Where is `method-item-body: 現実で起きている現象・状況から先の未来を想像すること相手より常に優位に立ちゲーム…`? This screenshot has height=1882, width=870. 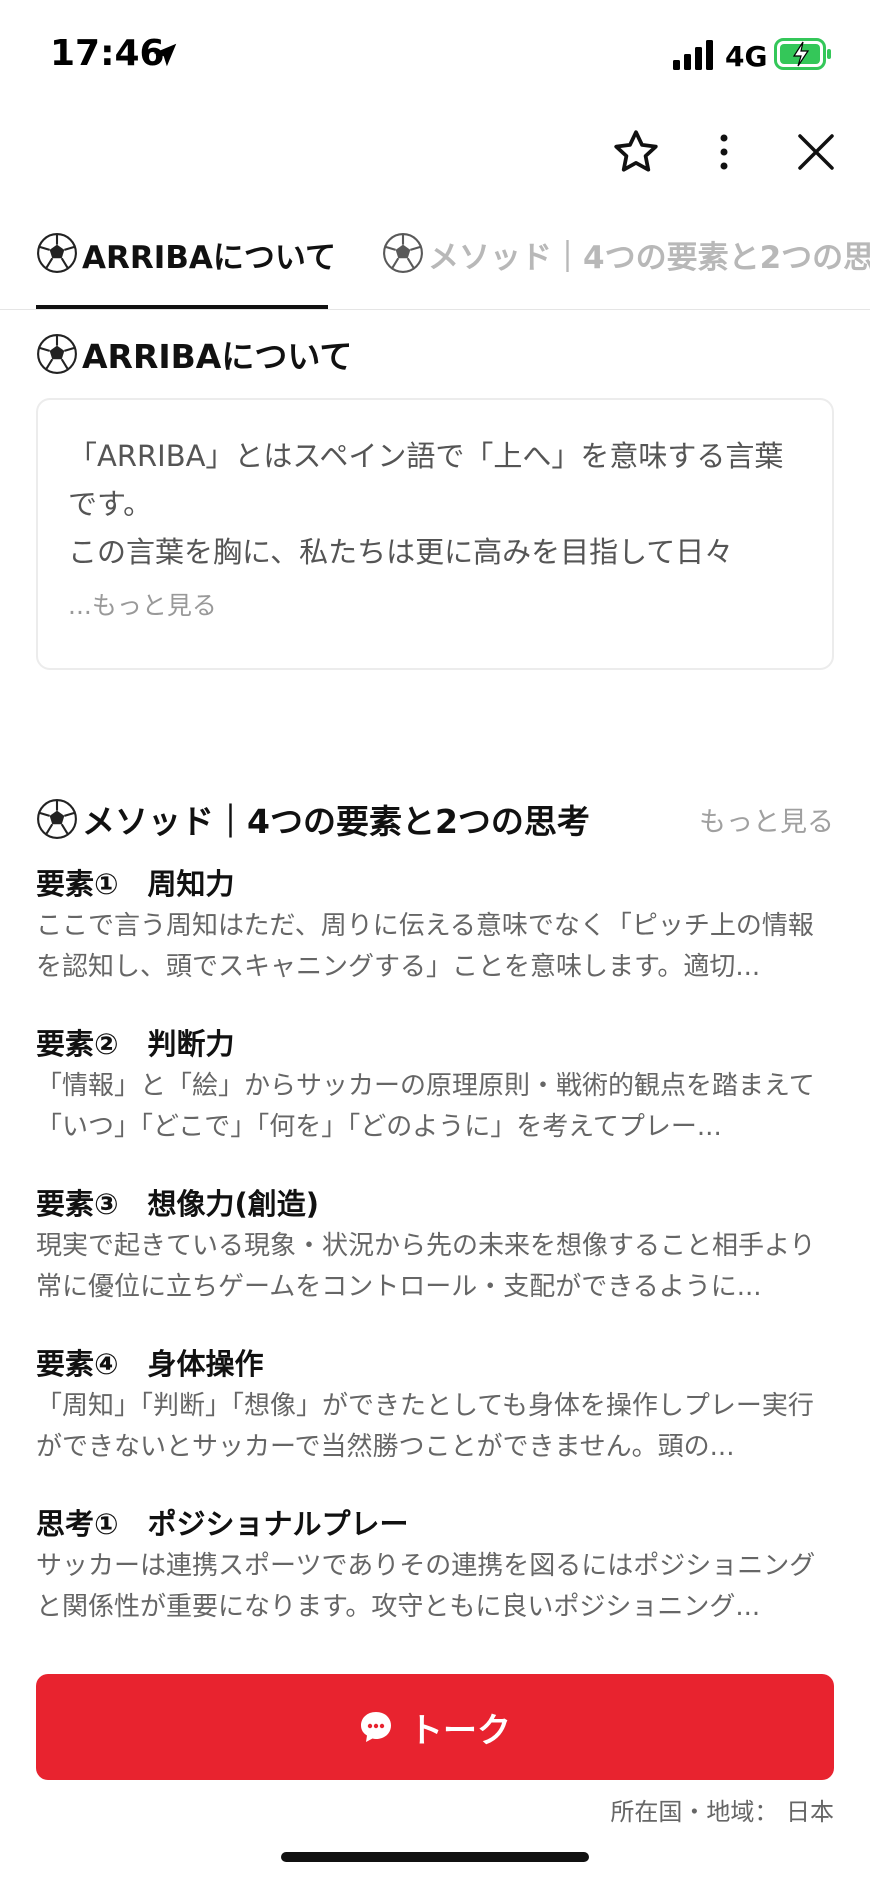 method-item-body: 現実で起きている現象・状況から先の未来を想像すること相手より常に優位に立ちゲーム… is located at coordinates (426, 1266).